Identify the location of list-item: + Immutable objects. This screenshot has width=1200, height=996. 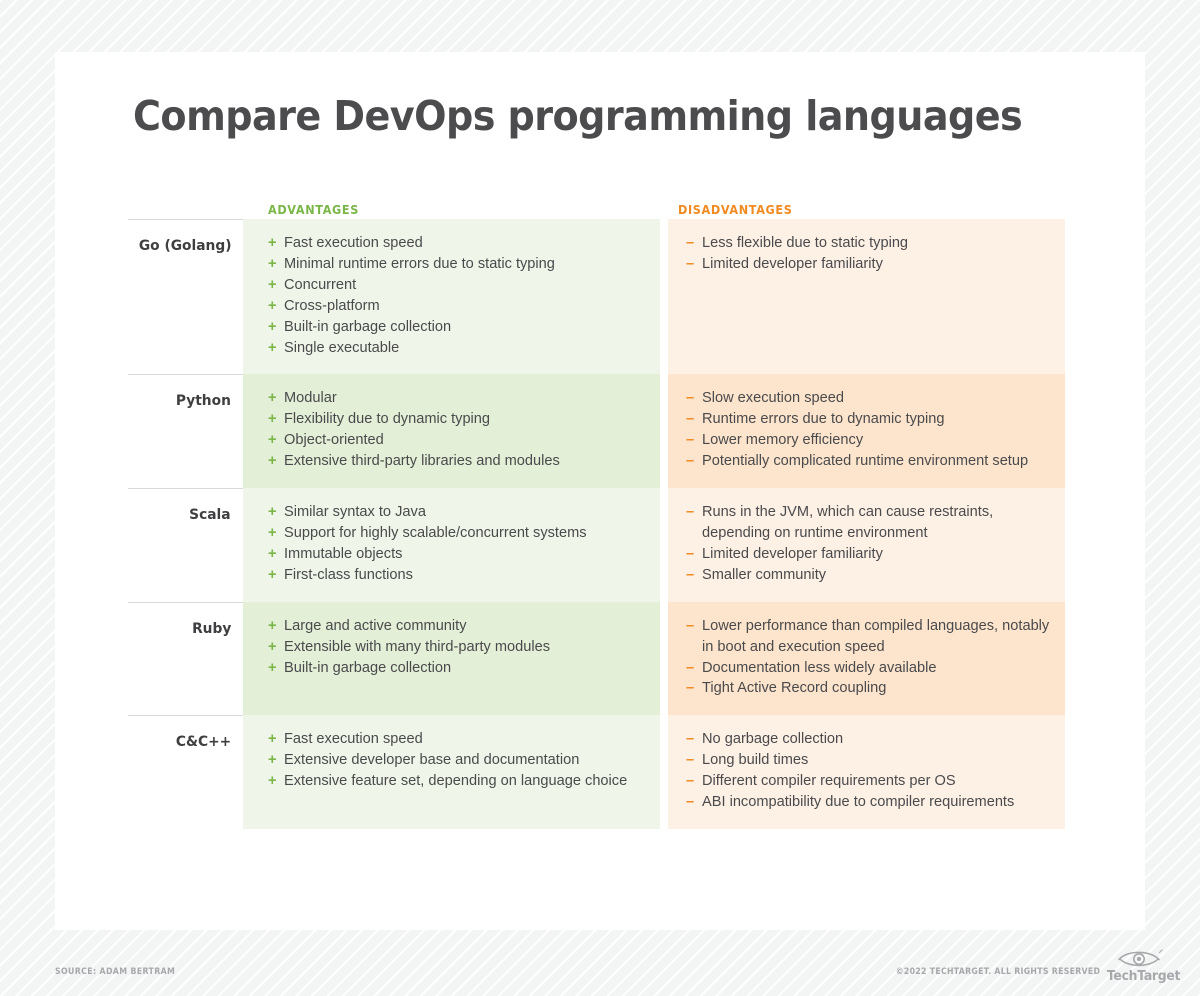
(457, 554).